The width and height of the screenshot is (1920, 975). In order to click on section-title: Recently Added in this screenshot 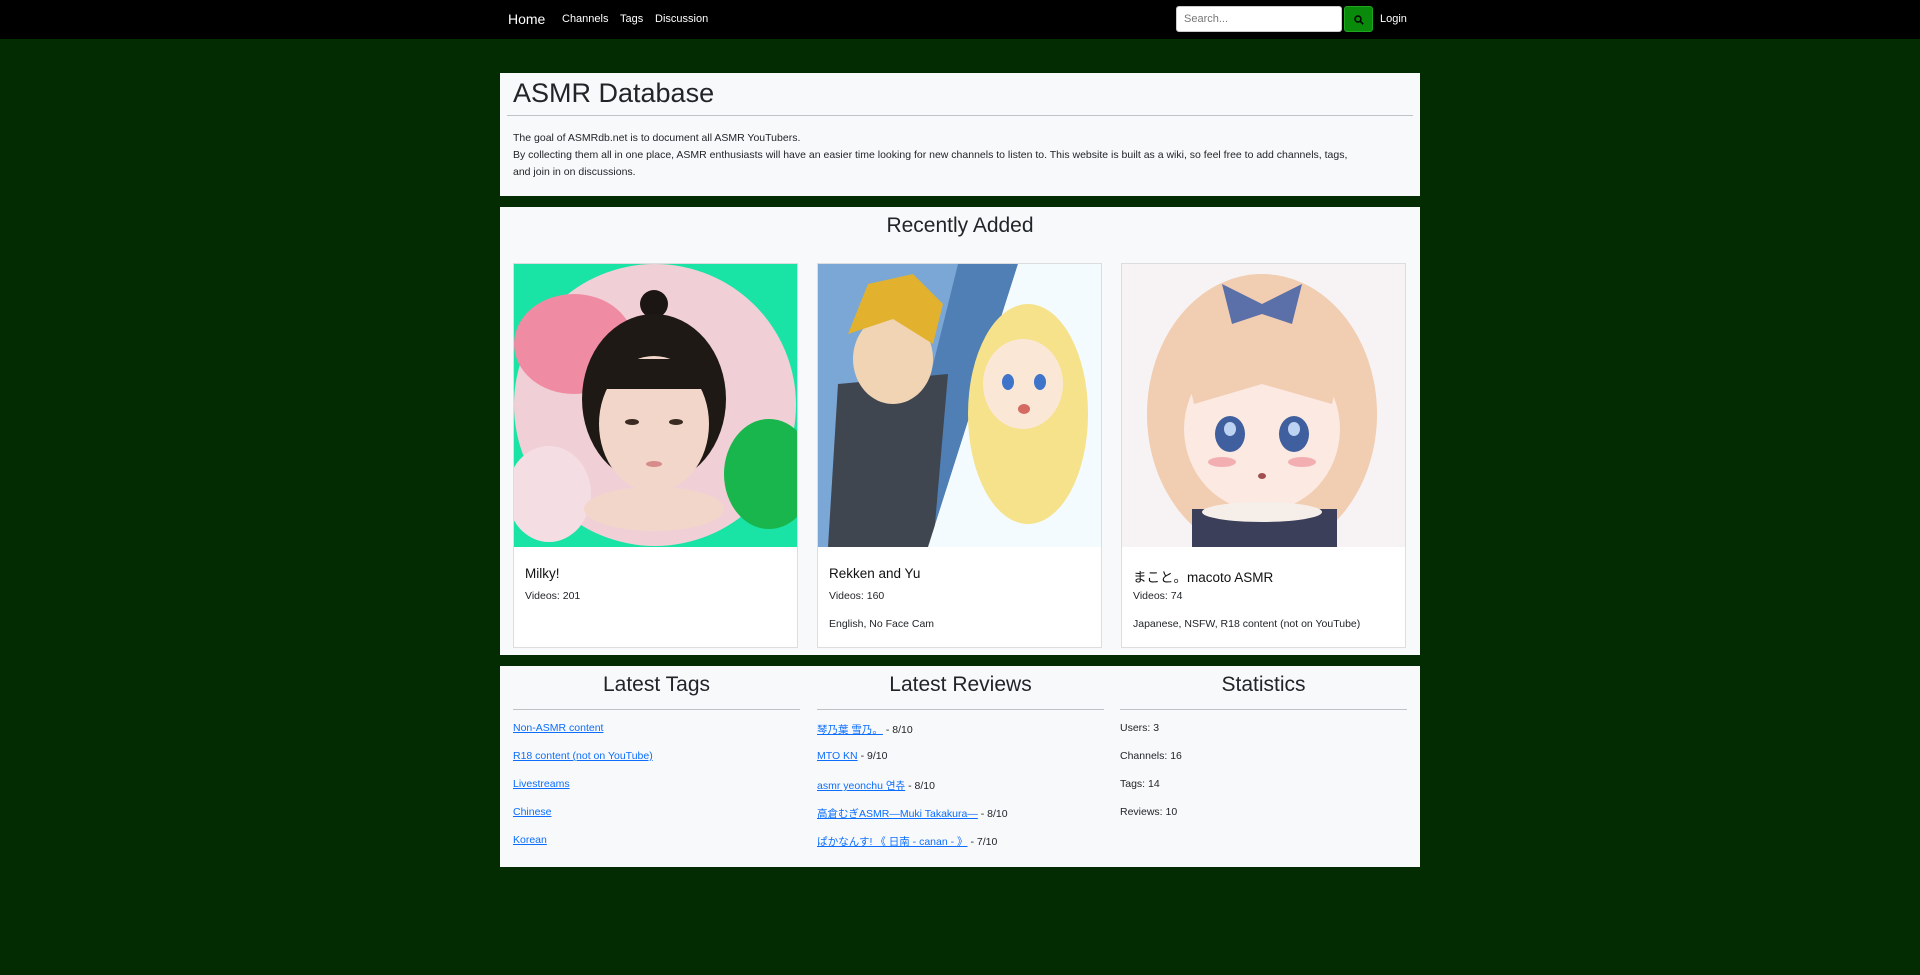, I will do `click(960, 225)`.